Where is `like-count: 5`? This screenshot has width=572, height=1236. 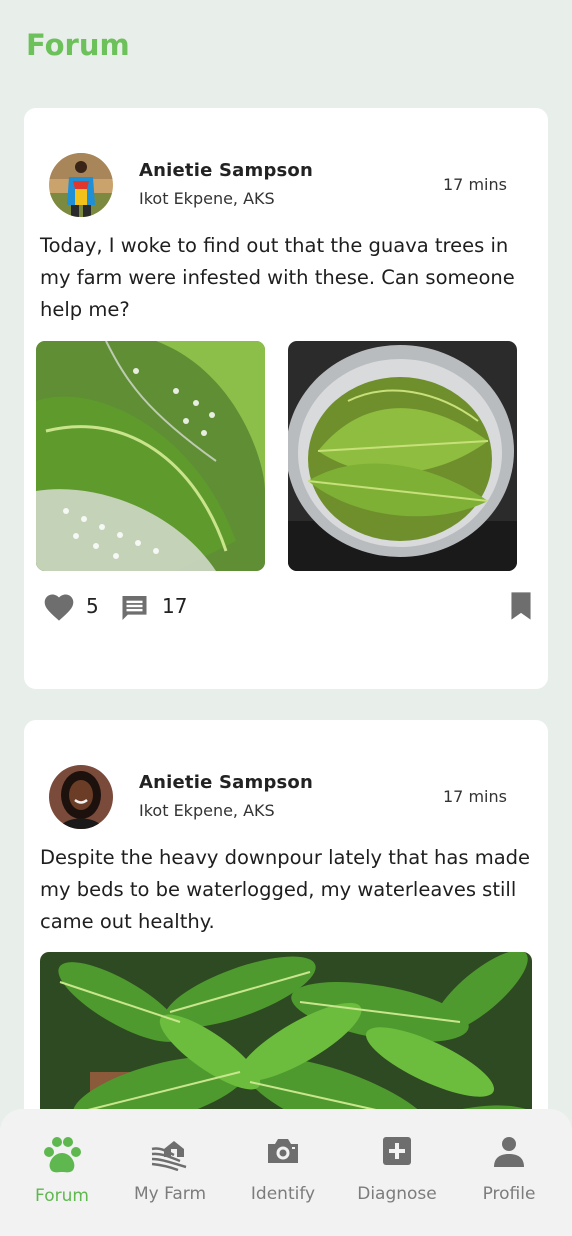 like-count: 5 is located at coordinates (92, 606).